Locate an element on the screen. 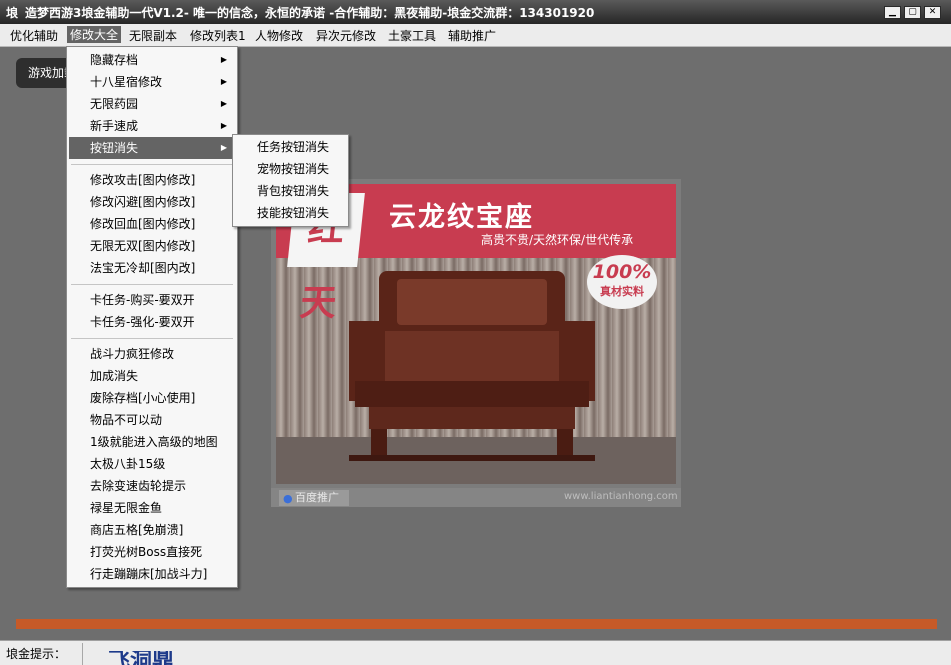 This screenshot has height=665, width=951. badge-text: 真材实料 is located at coordinates (622, 291).